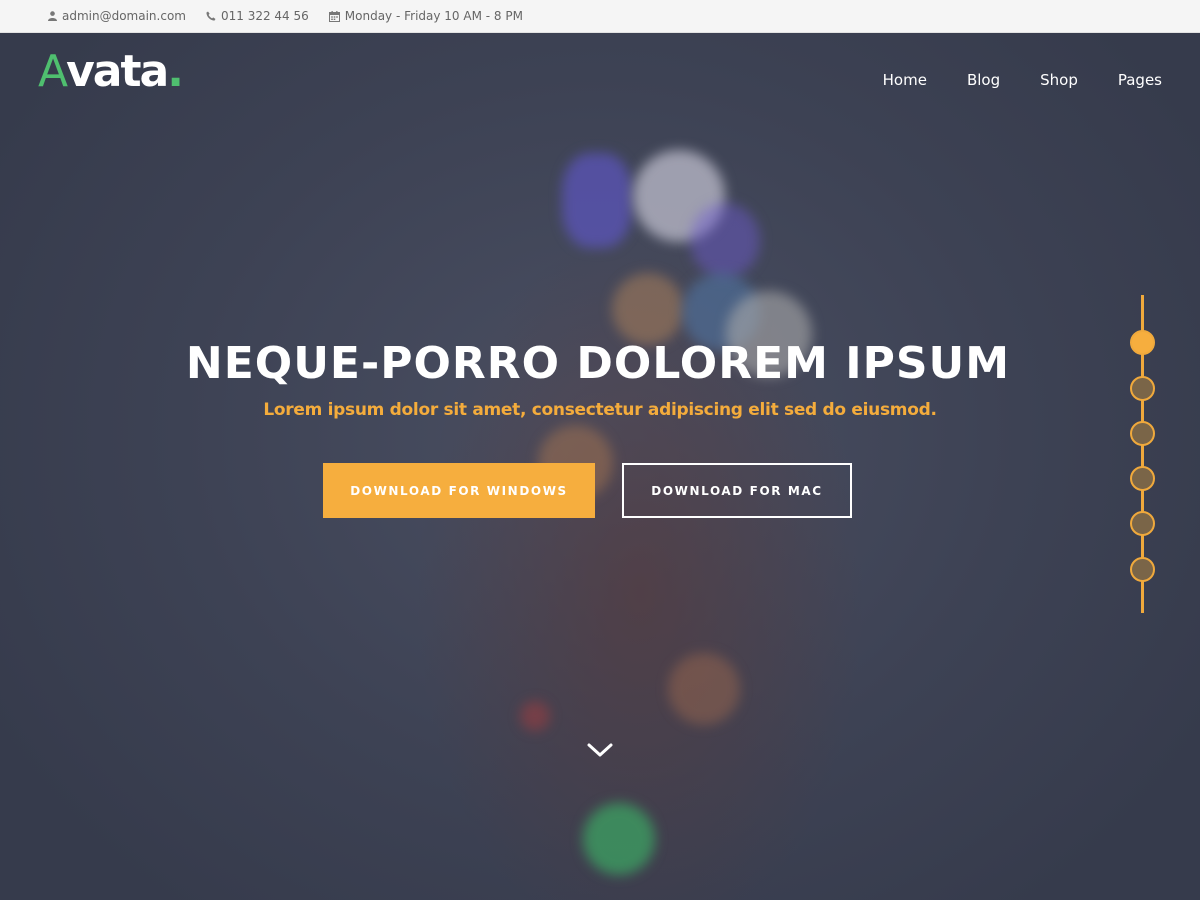 This screenshot has width=1200, height=900. What do you see at coordinates (983, 80) in the screenshot?
I see `nav-item-blog: Blog` at bounding box center [983, 80].